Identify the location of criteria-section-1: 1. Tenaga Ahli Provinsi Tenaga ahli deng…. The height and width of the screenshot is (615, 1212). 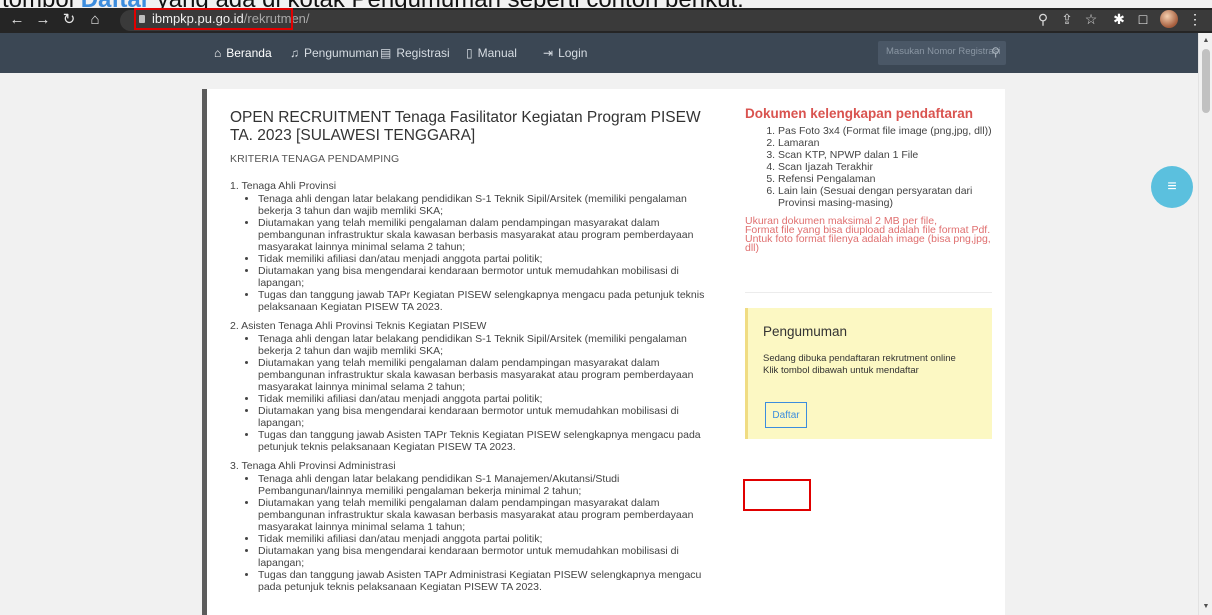
(475, 246).